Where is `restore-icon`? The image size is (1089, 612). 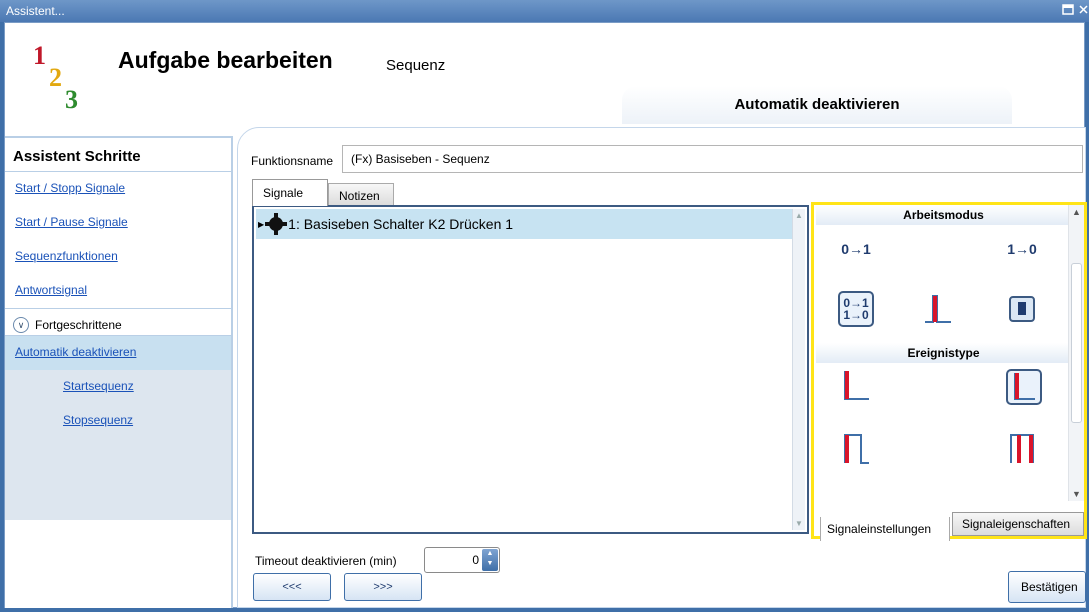
restore-icon is located at coordinates (1068, 9).